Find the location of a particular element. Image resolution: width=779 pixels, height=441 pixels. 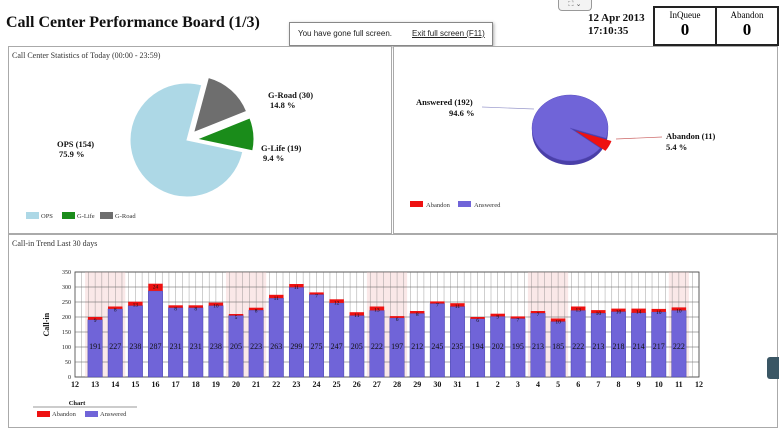

x-tick-label: 25 is located at coordinates (337, 384).